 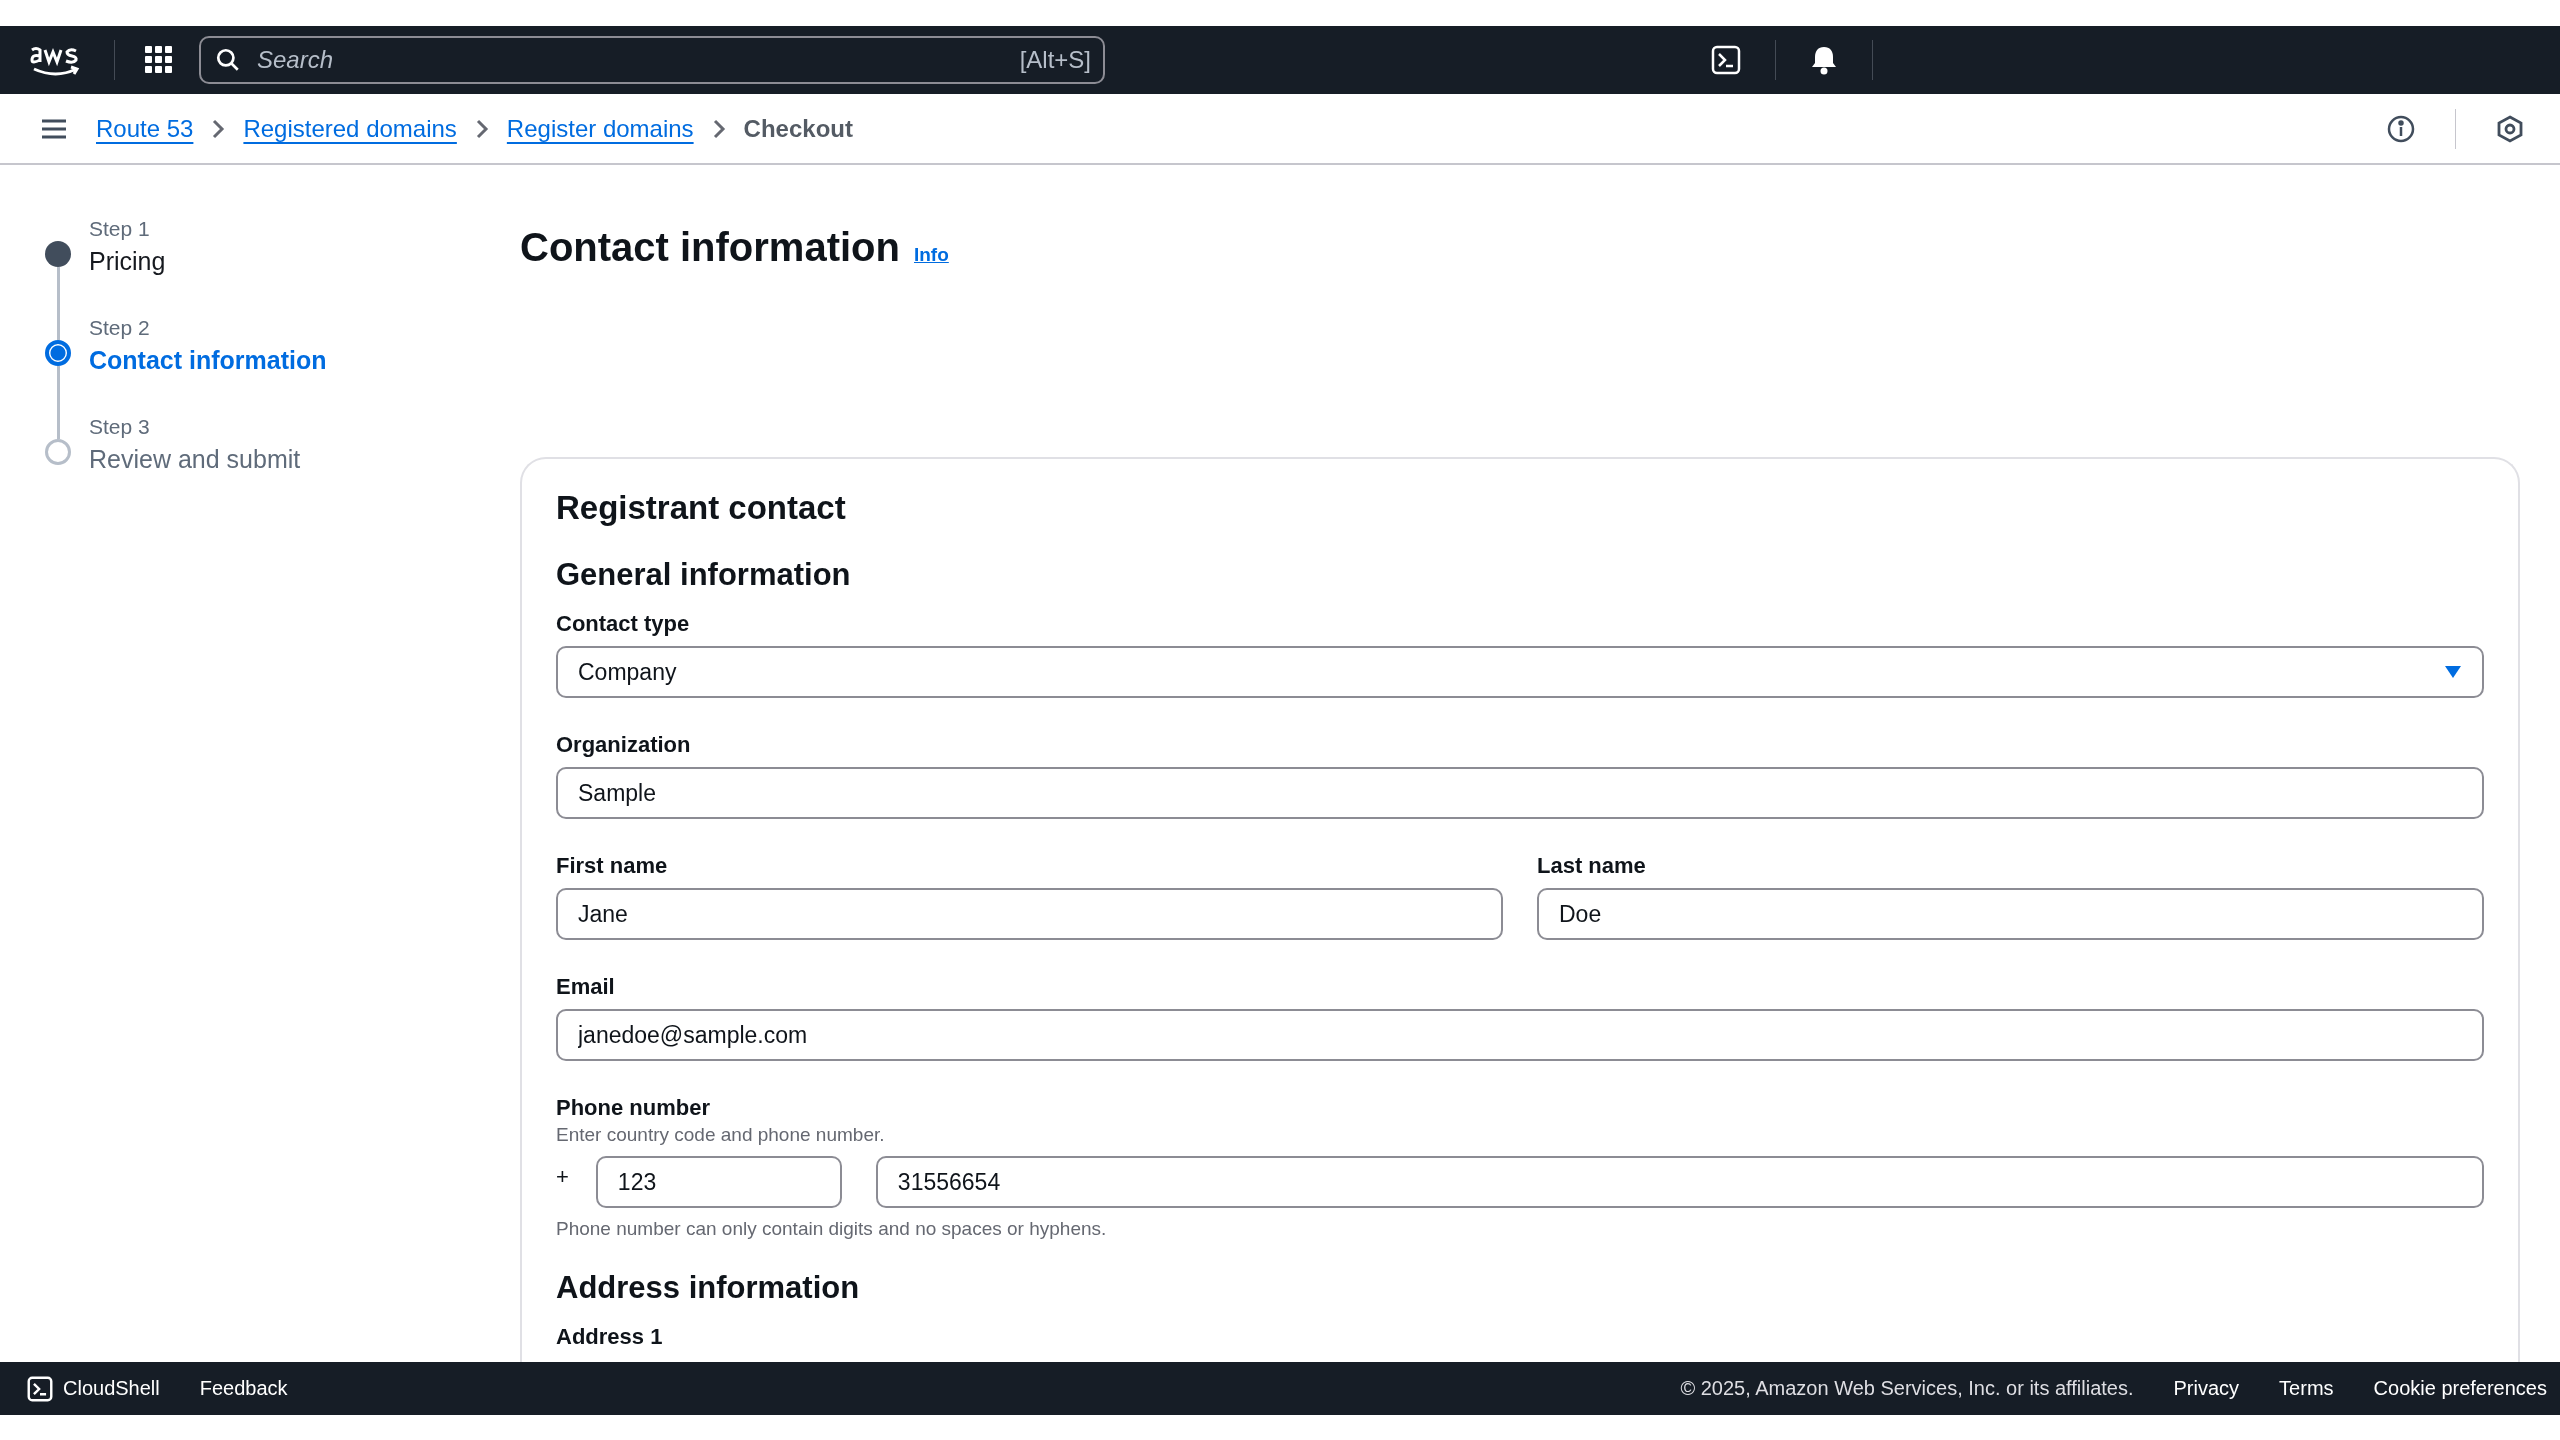 What do you see at coordinates (931, 255) in the screenshot?
I see `info-link: Info` at bounding box center [931, 255].